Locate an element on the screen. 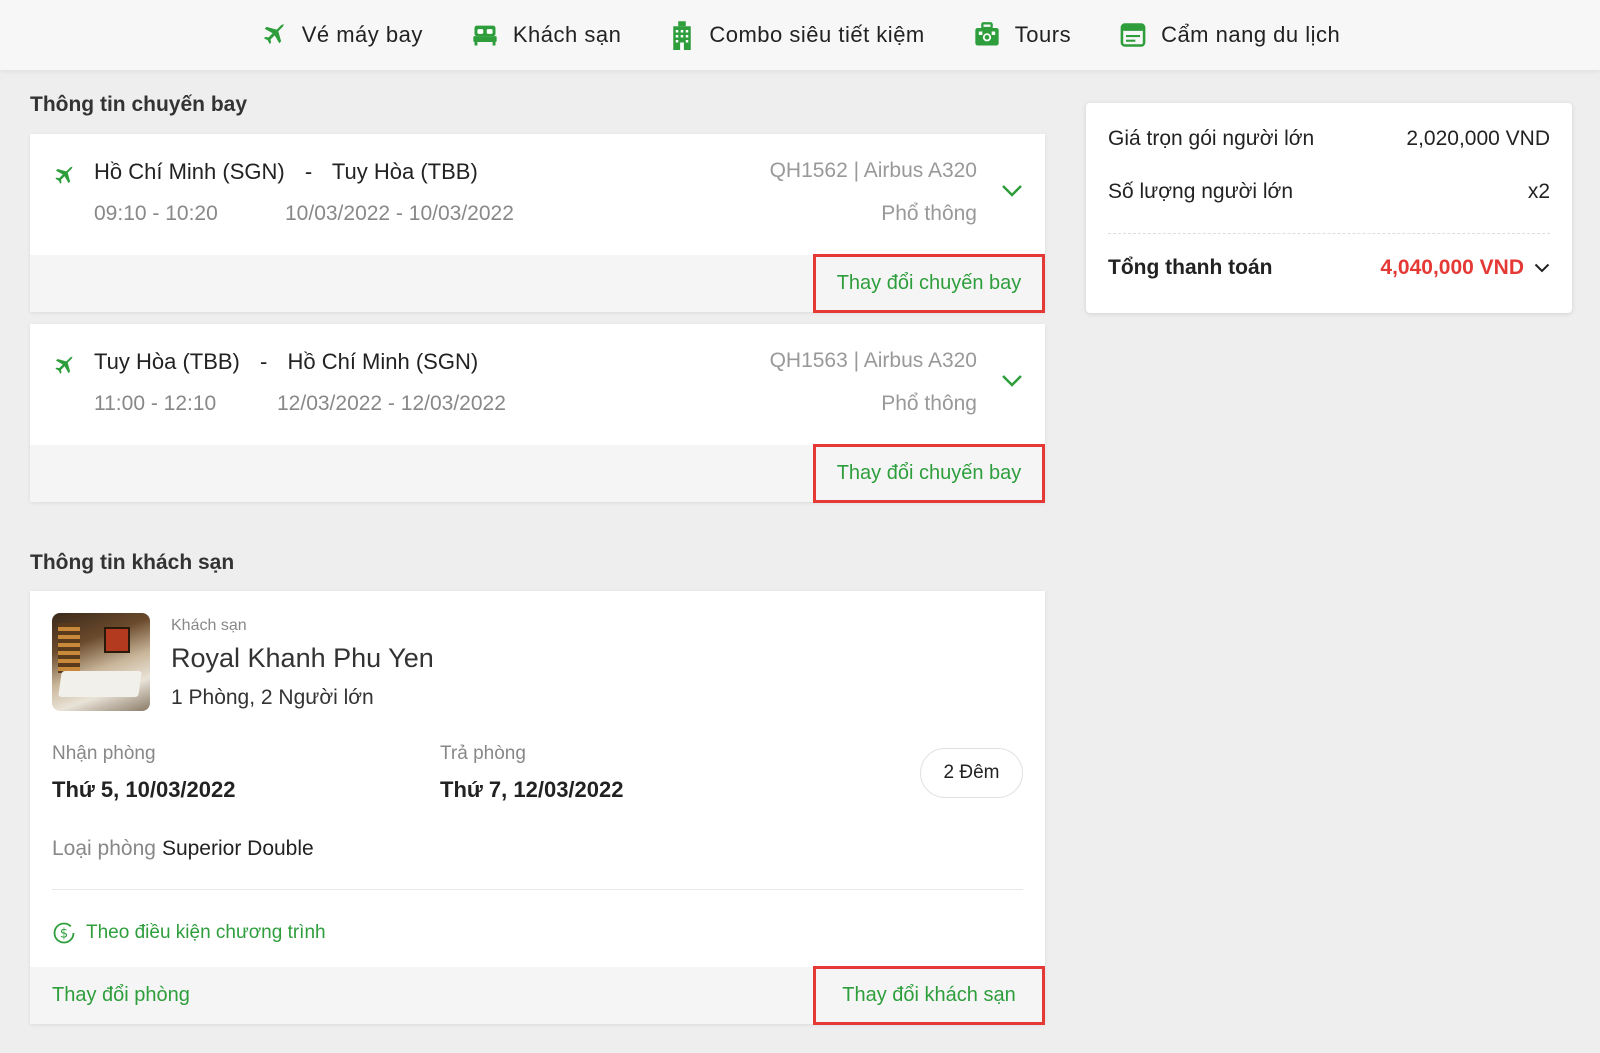 This screenshot has height=1053, width=1600. room-type: Loại phòng Superior Double is located at coordinates (183, 849).